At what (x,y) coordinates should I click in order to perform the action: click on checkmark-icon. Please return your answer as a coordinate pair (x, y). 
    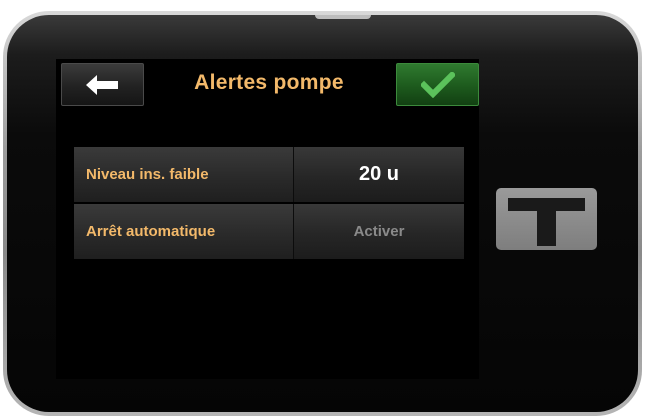
    Looking at the image, I should click on (437, 84).